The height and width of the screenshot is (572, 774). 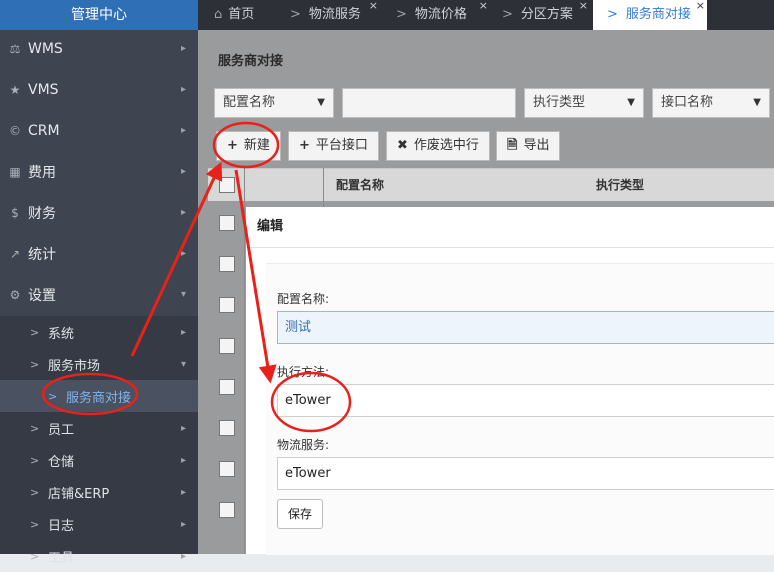 What do you see at coordinates (658, 14) in the screenshot?
I see `tab-label: 服务商对接` at bounding box center [658, 14].